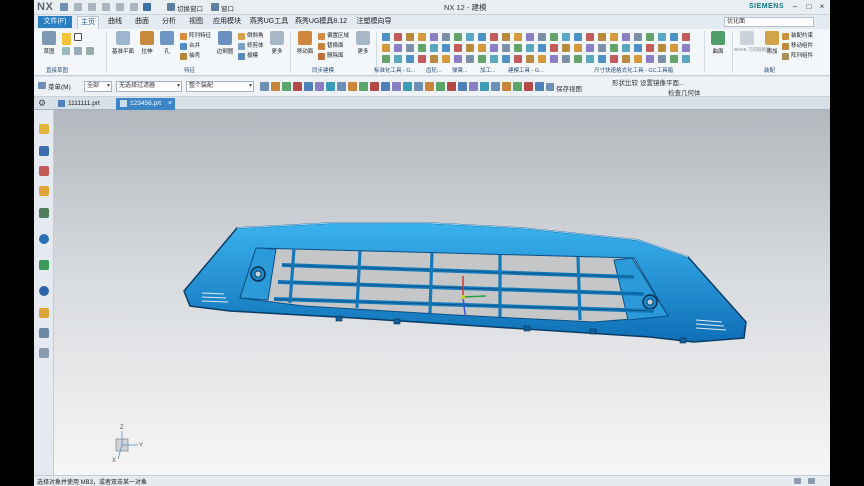 Image resolution: width=864 pixels, height=486 pixels. I want to click on process-studio-icon, so click(44, 313).